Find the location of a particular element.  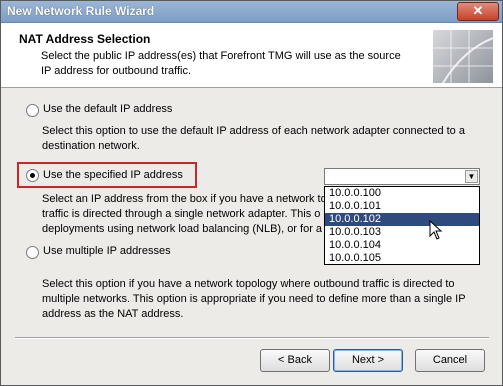

ip-option: 10.0.0.100 is located at coordinates (402, 193).